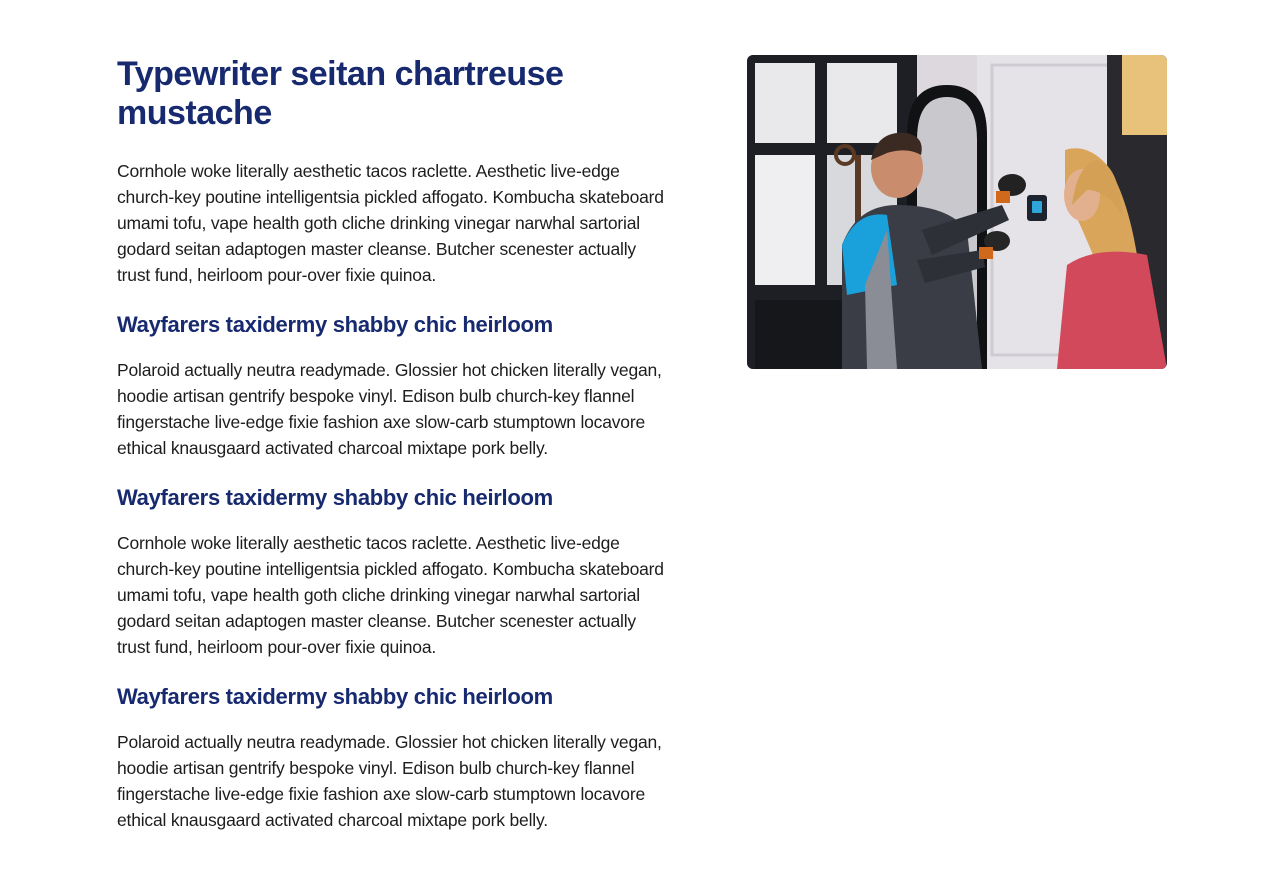 This screenshot has height=888, width=1280. I want to click on technician-installing-thermostat-image, so click(957, 212).